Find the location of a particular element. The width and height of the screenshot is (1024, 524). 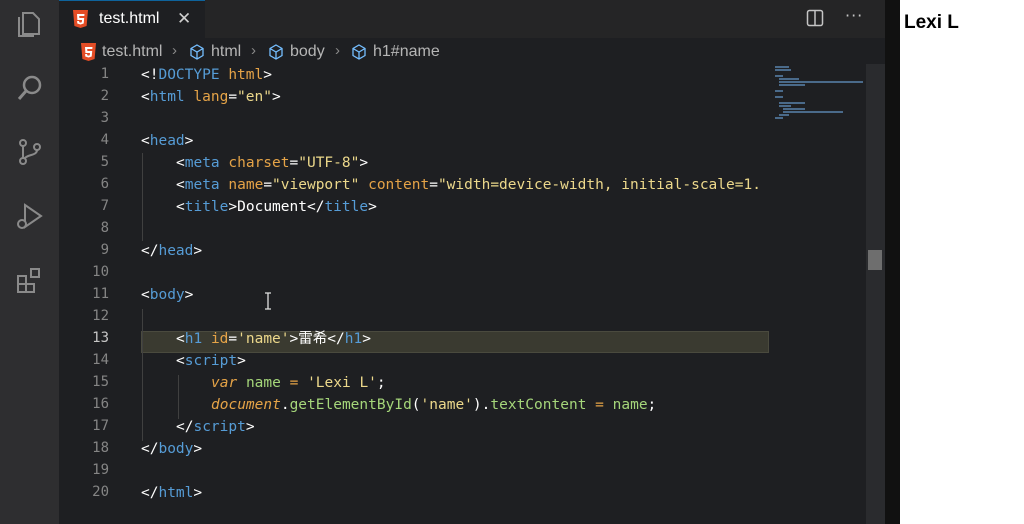

vertical-scrollbar is located at coordinates (875, 294).